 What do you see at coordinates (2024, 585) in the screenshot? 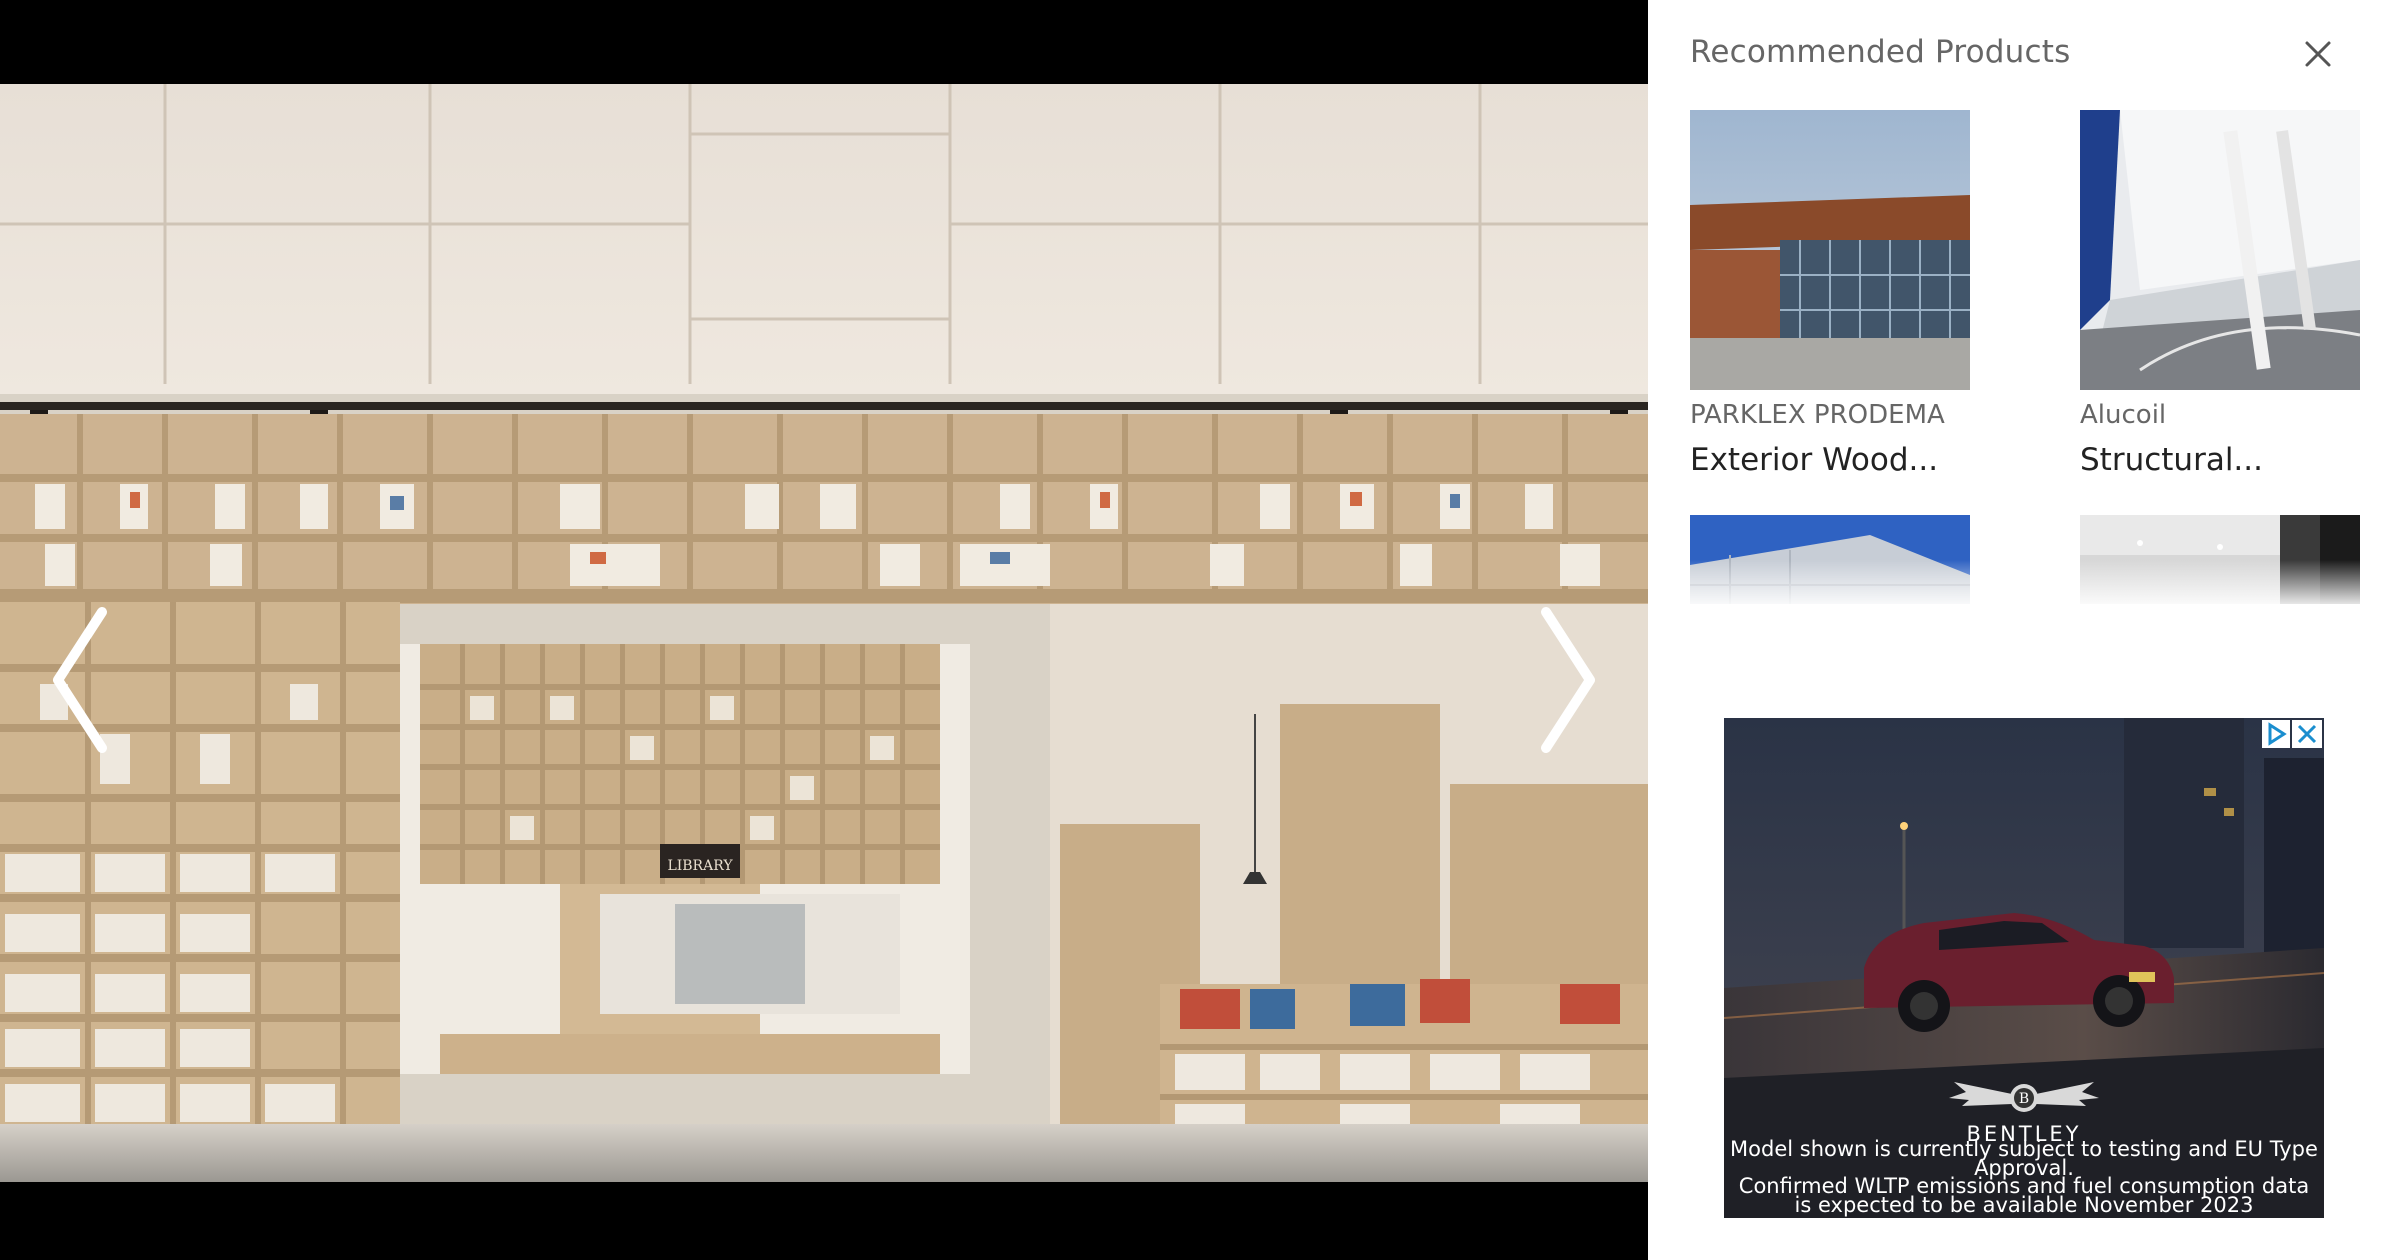
I see `scroll-fade` at bounding box center [2024, 585].